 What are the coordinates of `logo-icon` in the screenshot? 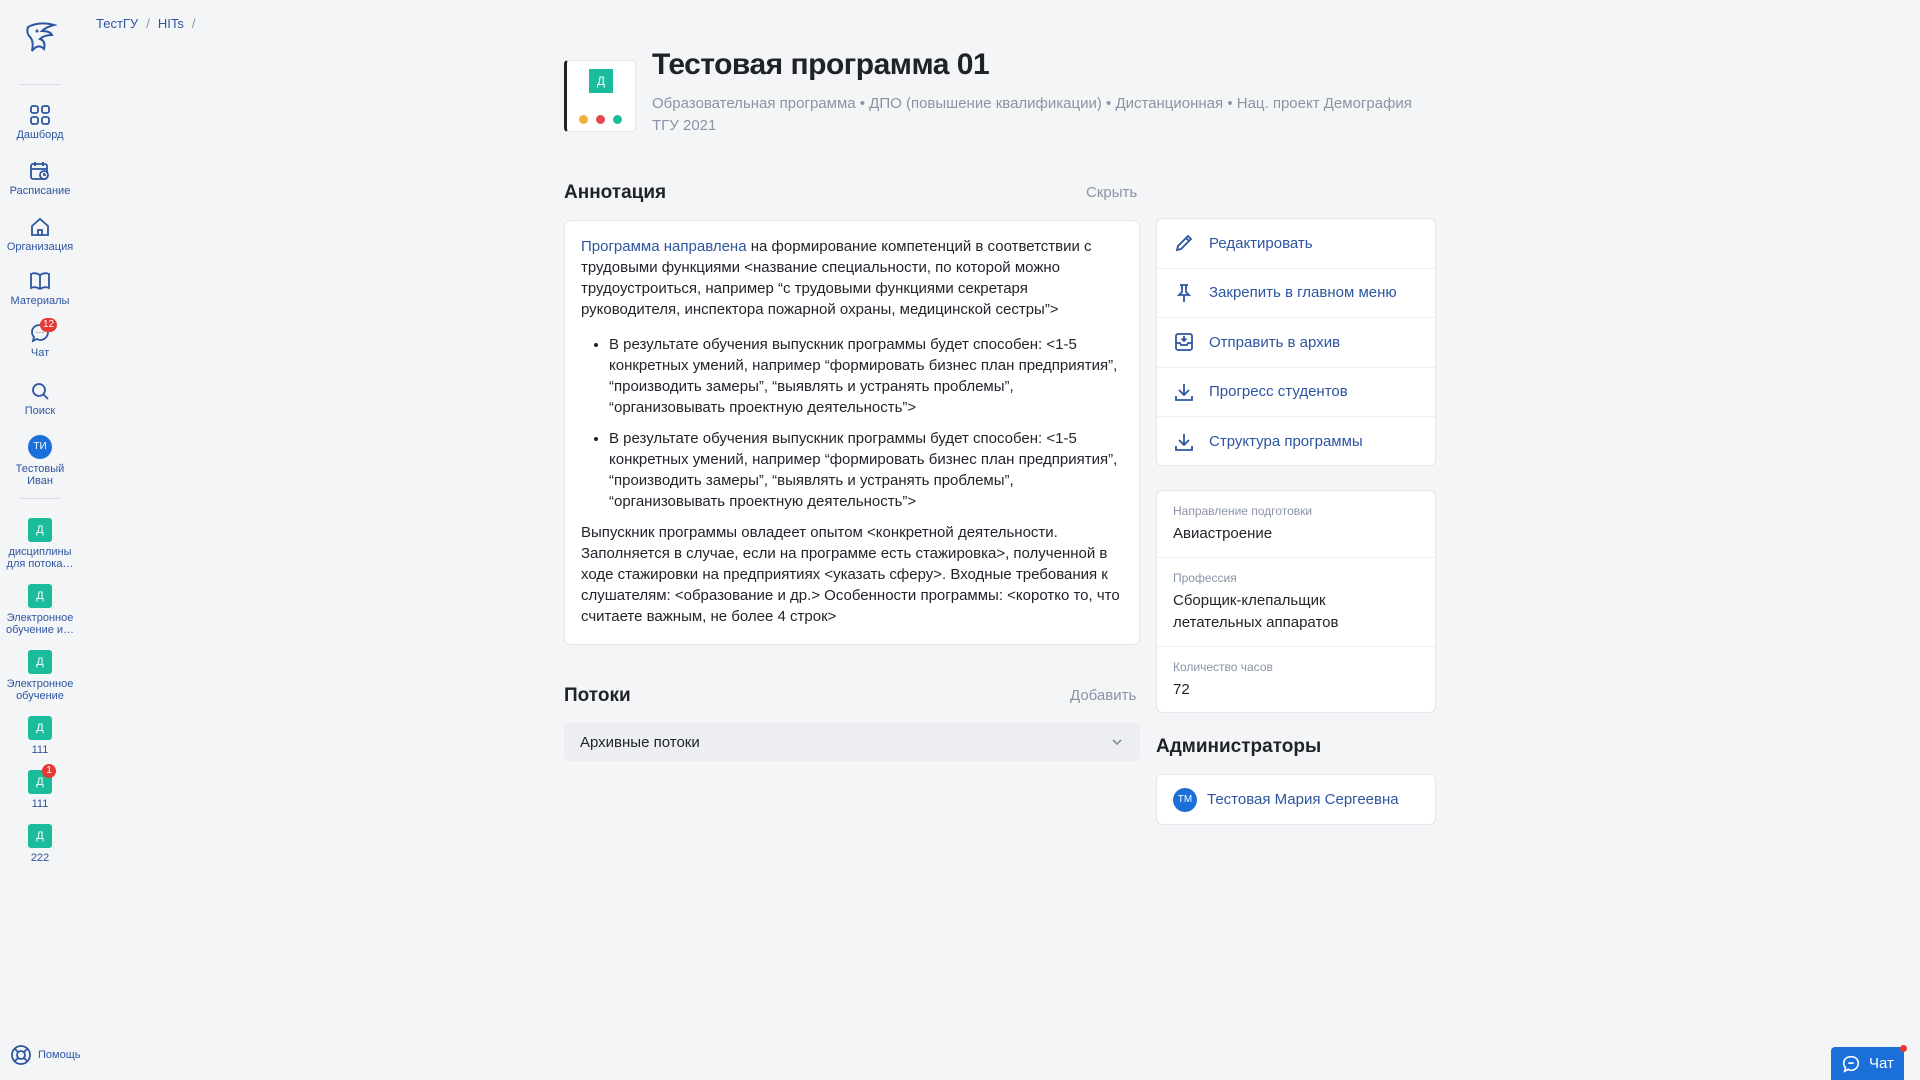 It's located at (40, 37).